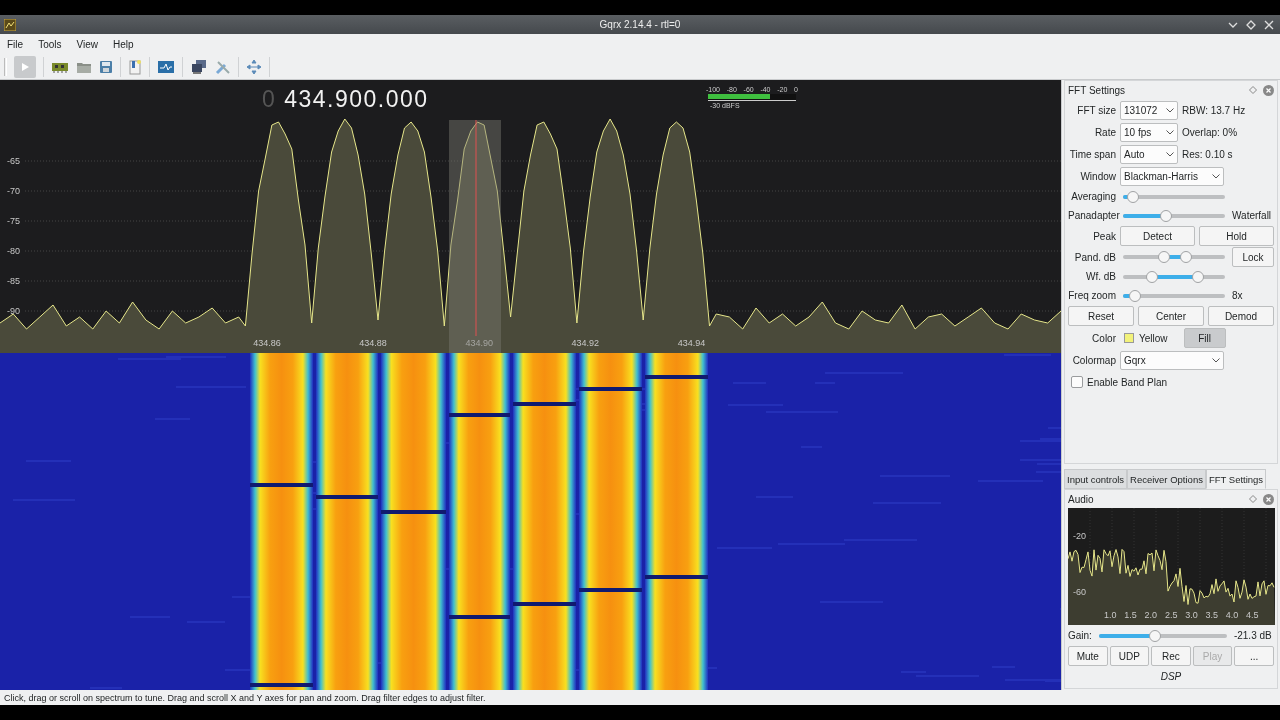 The image size is (1280, 720). What do you see at coordinates (1080, 635) in the screenshot?
I see `gain-label: Gain:` at bounding box center [1080, 635].